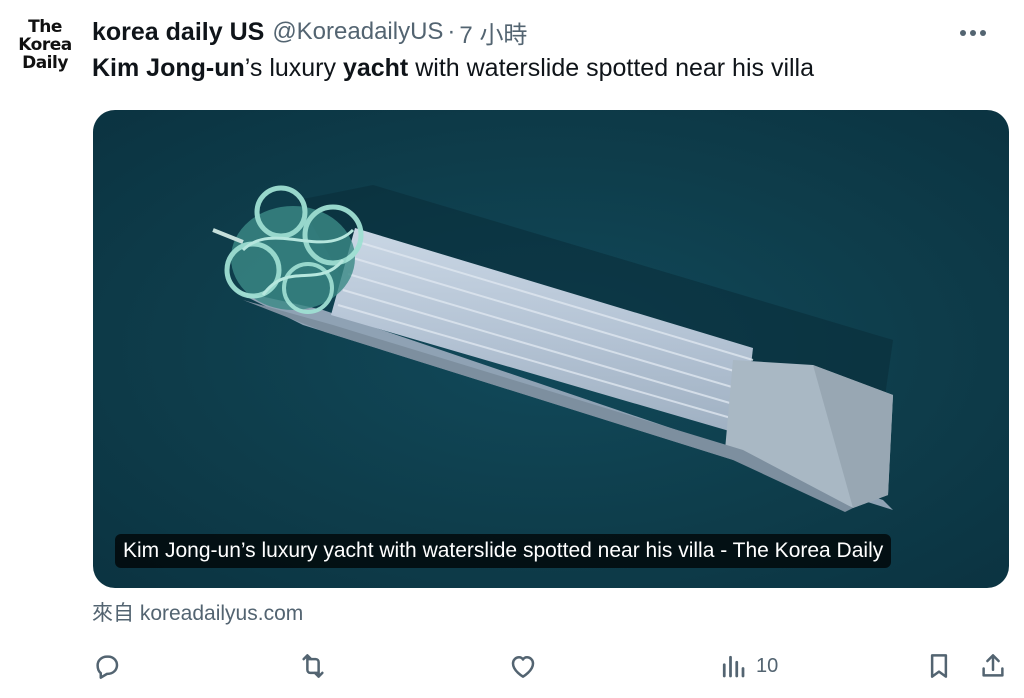 The height and width of the screenshot is (698, 1024). What do you see at coordinates (45, 45) in the screenshot?
I see `avatar-line: Korea` at bounding box center [45, 45].